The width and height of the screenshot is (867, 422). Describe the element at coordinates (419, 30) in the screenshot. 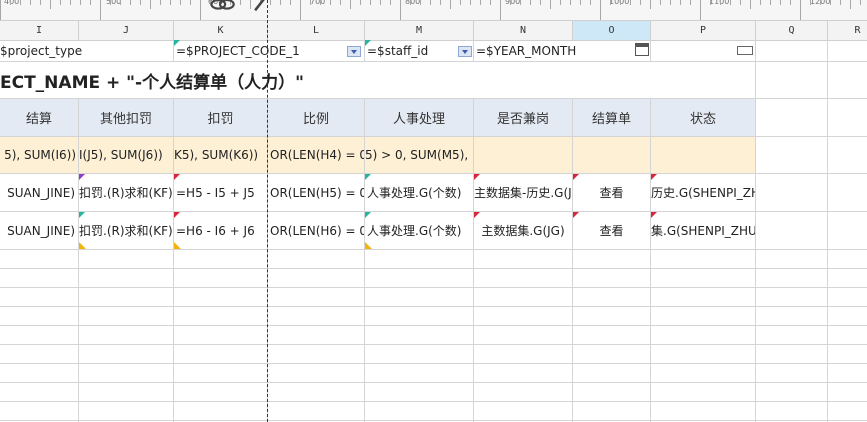

I see `column-header-m: M` at that location.